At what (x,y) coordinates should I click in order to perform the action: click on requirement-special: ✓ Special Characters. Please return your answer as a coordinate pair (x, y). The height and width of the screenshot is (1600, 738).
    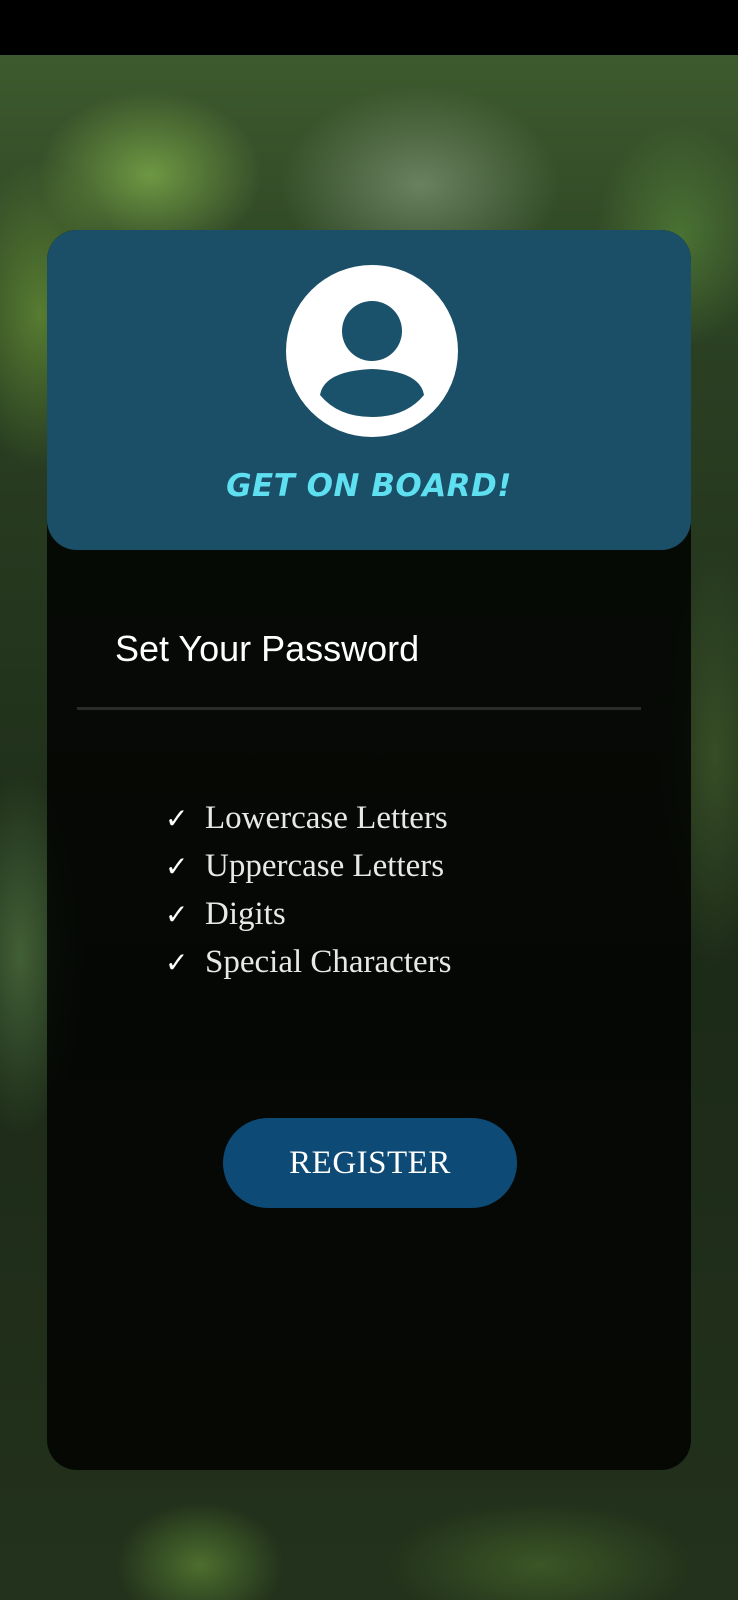
    Looking at the image, I should click on (308, 968).